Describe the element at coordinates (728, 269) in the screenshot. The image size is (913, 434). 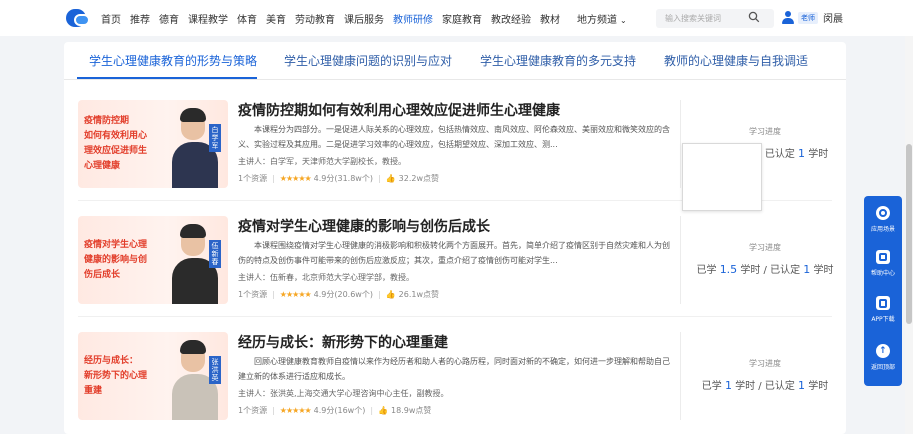
I see `learned-hours: 1.5` at that location.